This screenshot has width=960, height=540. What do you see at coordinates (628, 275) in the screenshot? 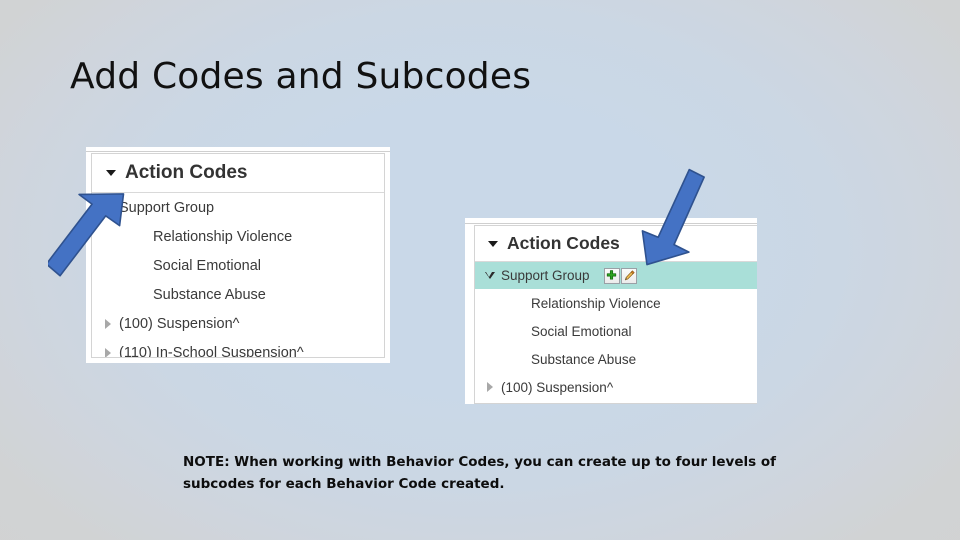
I see `edit-code-button` at bounding box center [628, 275].